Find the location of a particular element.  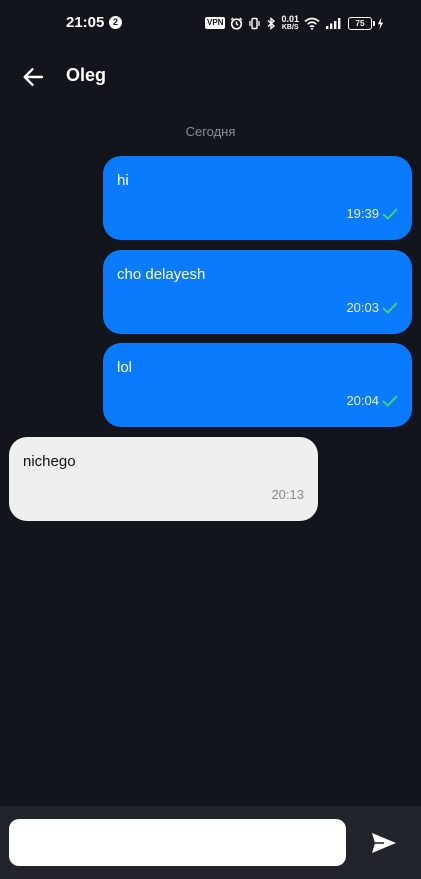

network-speed-value: 0.01 is located at coordinates (290, 19).